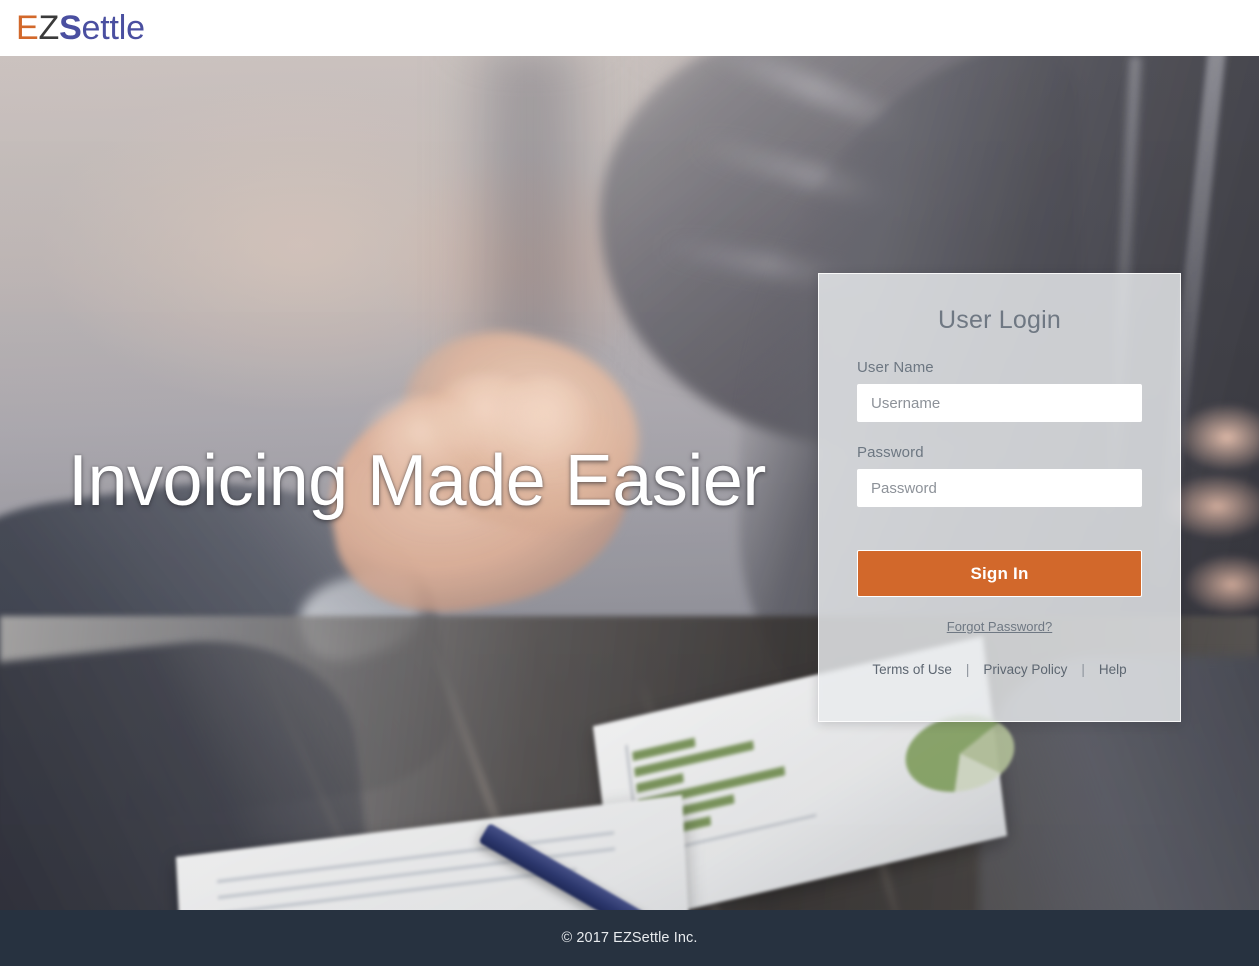  I want to click on logo-letter-z: Z, so click(49, 28).